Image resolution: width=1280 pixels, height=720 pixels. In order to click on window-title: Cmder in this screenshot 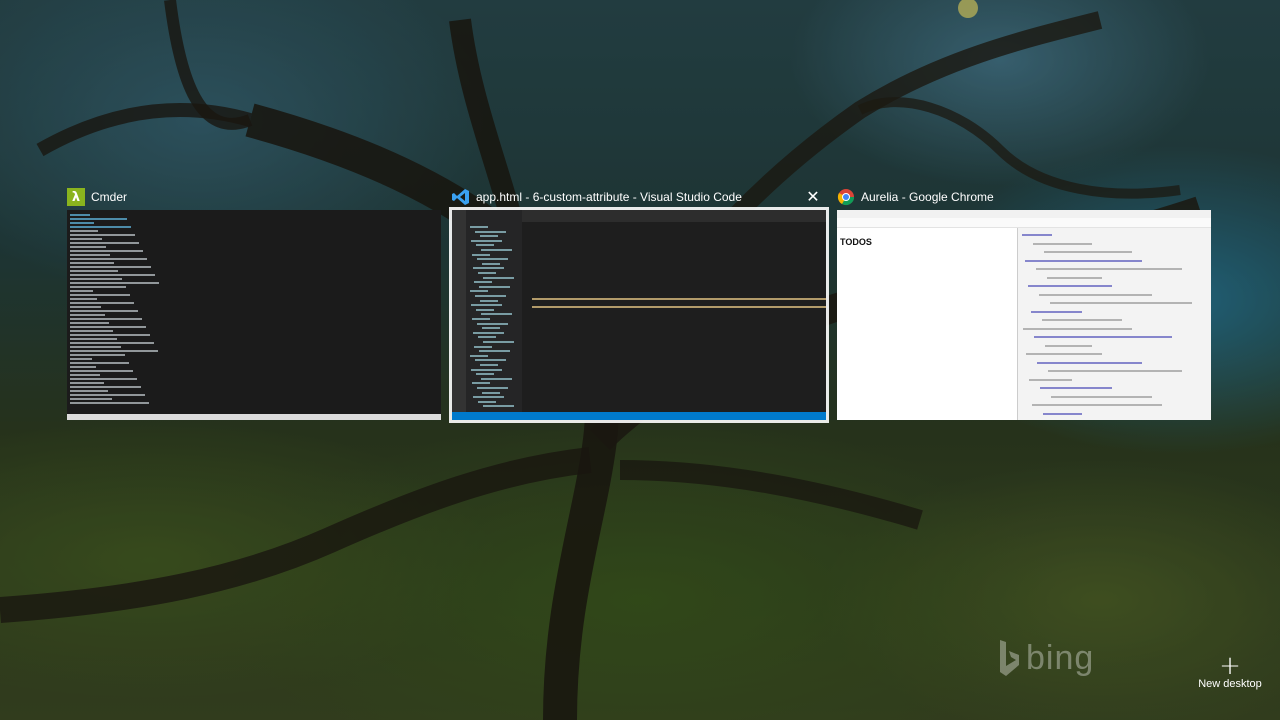, I will do `click(109, 197)`.